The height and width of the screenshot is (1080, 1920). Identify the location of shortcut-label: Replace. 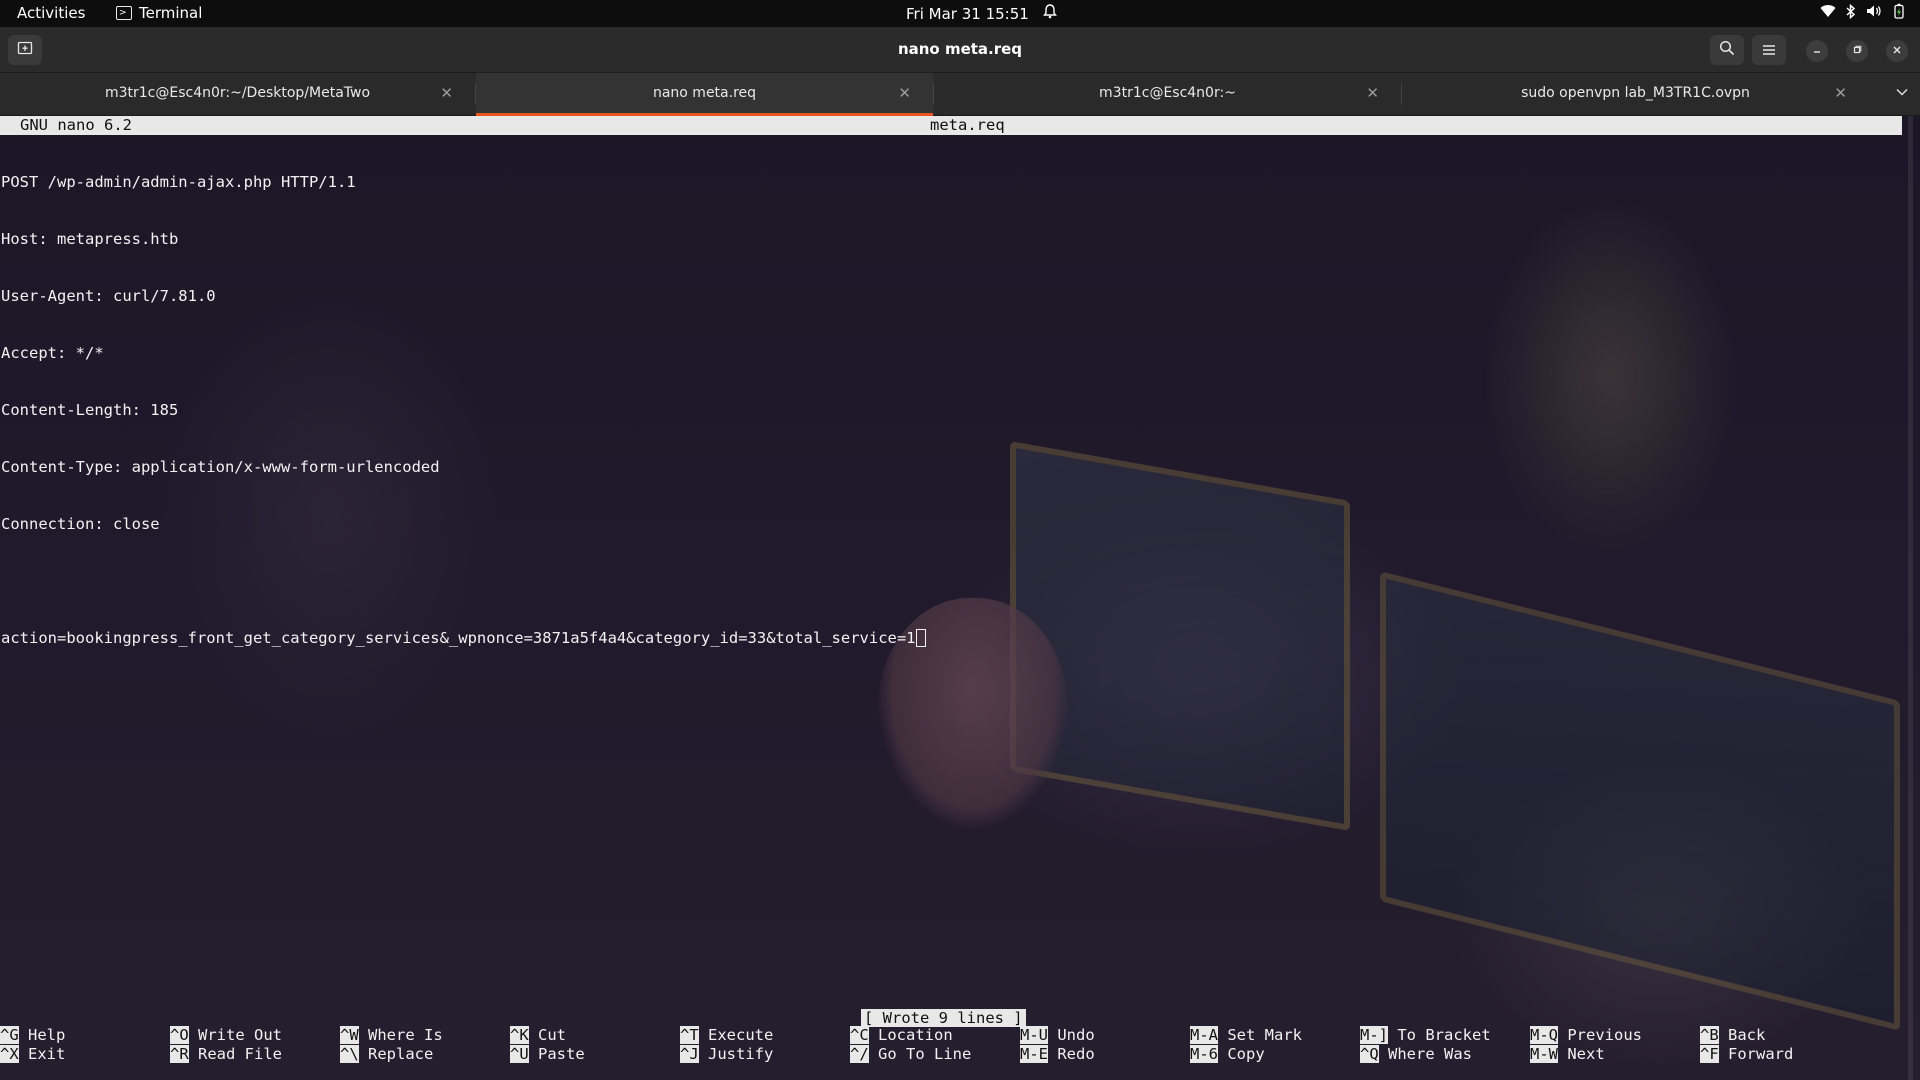
(401, 1054).